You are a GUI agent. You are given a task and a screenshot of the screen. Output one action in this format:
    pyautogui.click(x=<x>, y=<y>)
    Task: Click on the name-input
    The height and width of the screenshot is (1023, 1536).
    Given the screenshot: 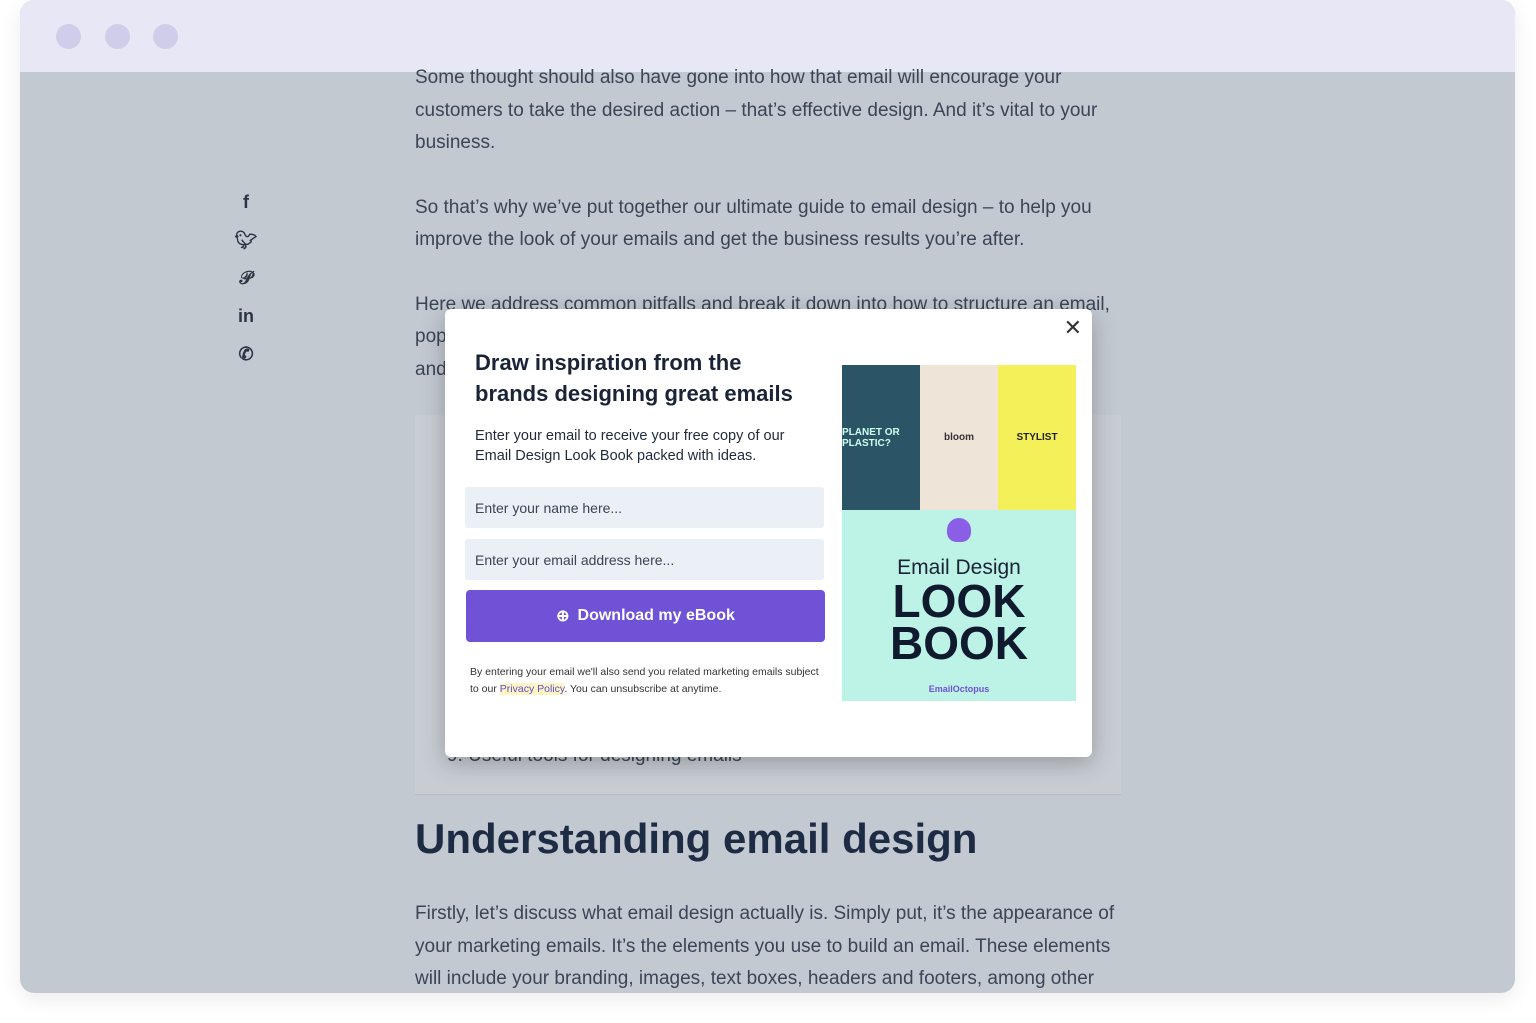 What is the action you would take?
    pyautogui.click(x=644, y=507)
    